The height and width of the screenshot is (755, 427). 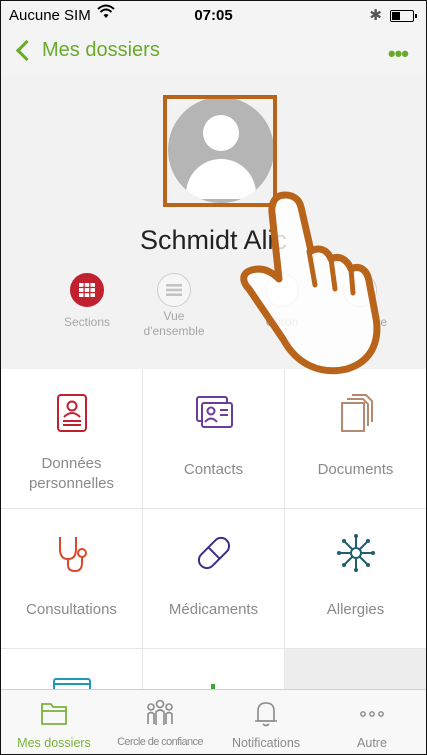 What do you see at coordinates (214, 412) in the screenshot?
I see `contact-card-icon` at bounding box center [214, 412].